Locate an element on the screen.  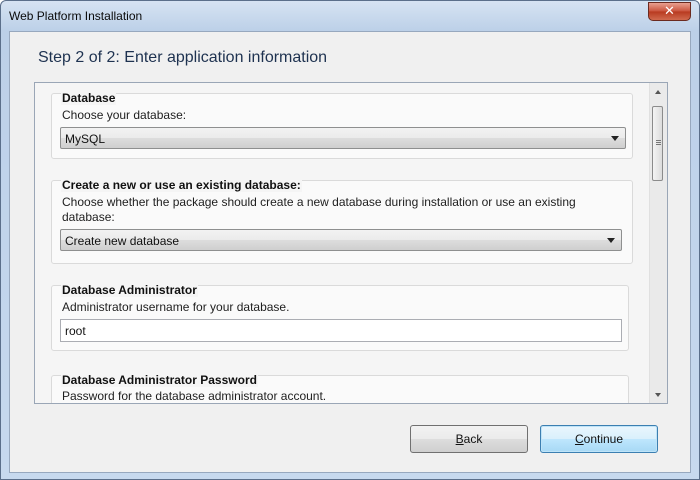
scrollbar-thumb is located at coordinates (657, 143).